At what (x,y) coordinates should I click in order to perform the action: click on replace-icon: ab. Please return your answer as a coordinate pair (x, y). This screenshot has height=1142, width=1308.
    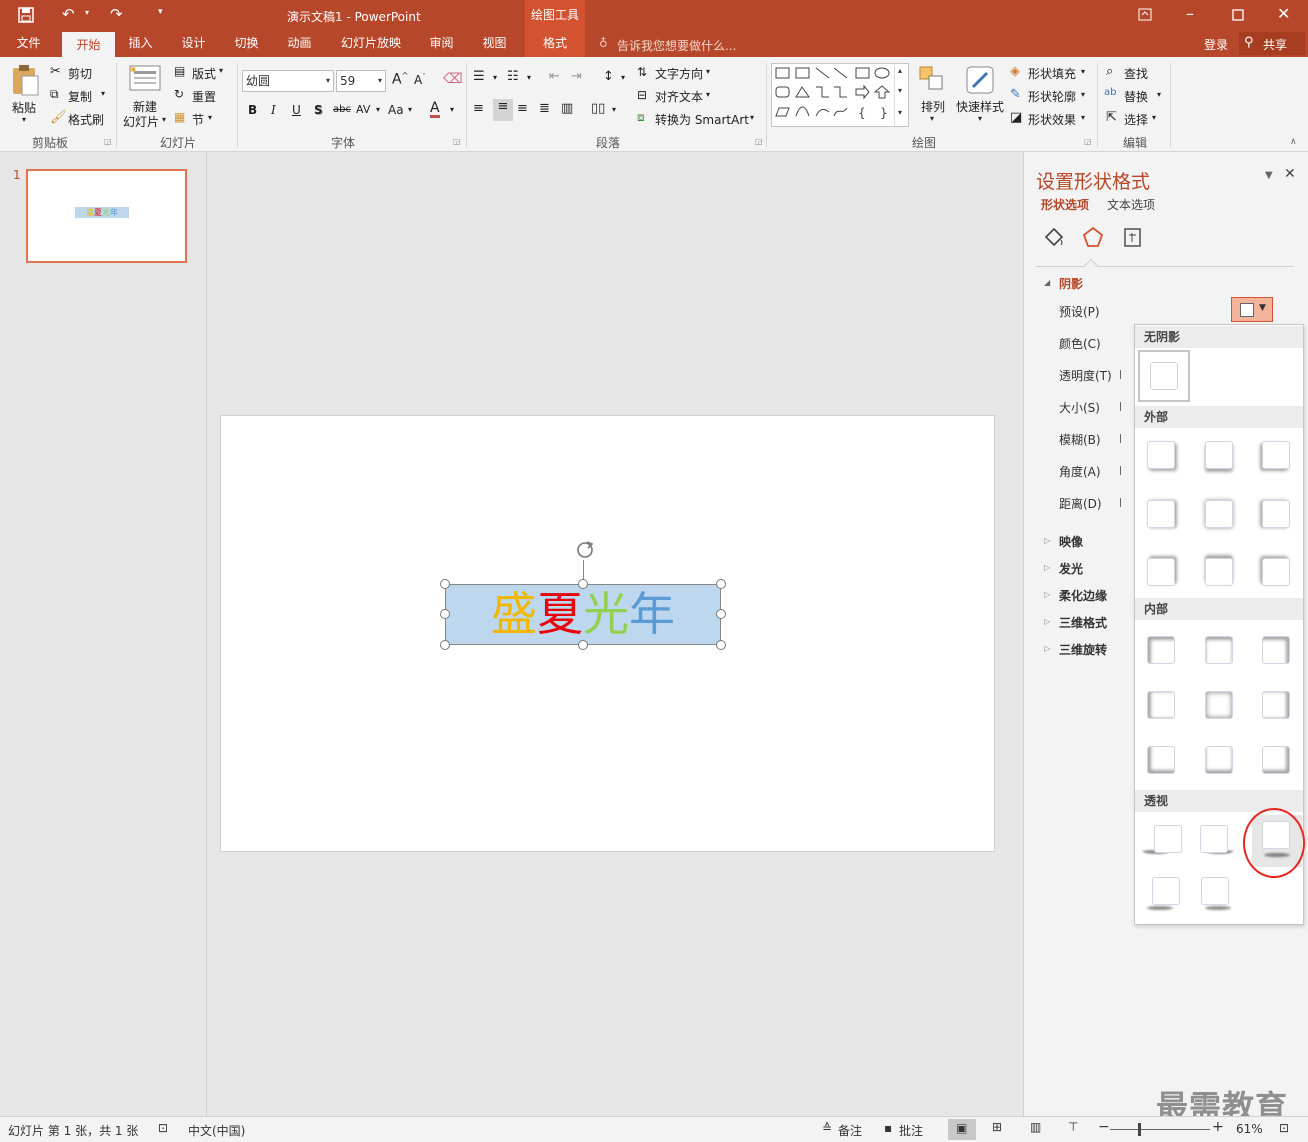
    Looking at the image, I should click on (1110, 92).